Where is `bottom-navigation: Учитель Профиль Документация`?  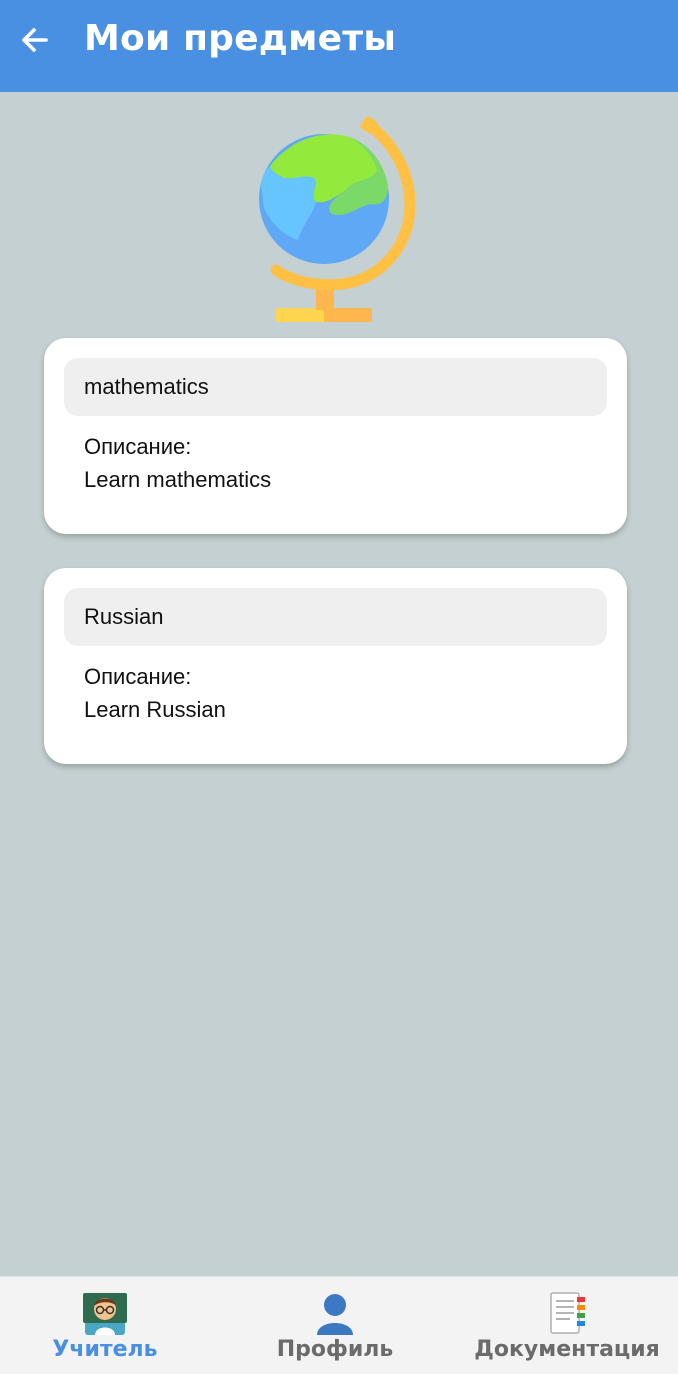
bottom-navigation: Учитель Профиль Документация is located at coordinates (339, 1325).